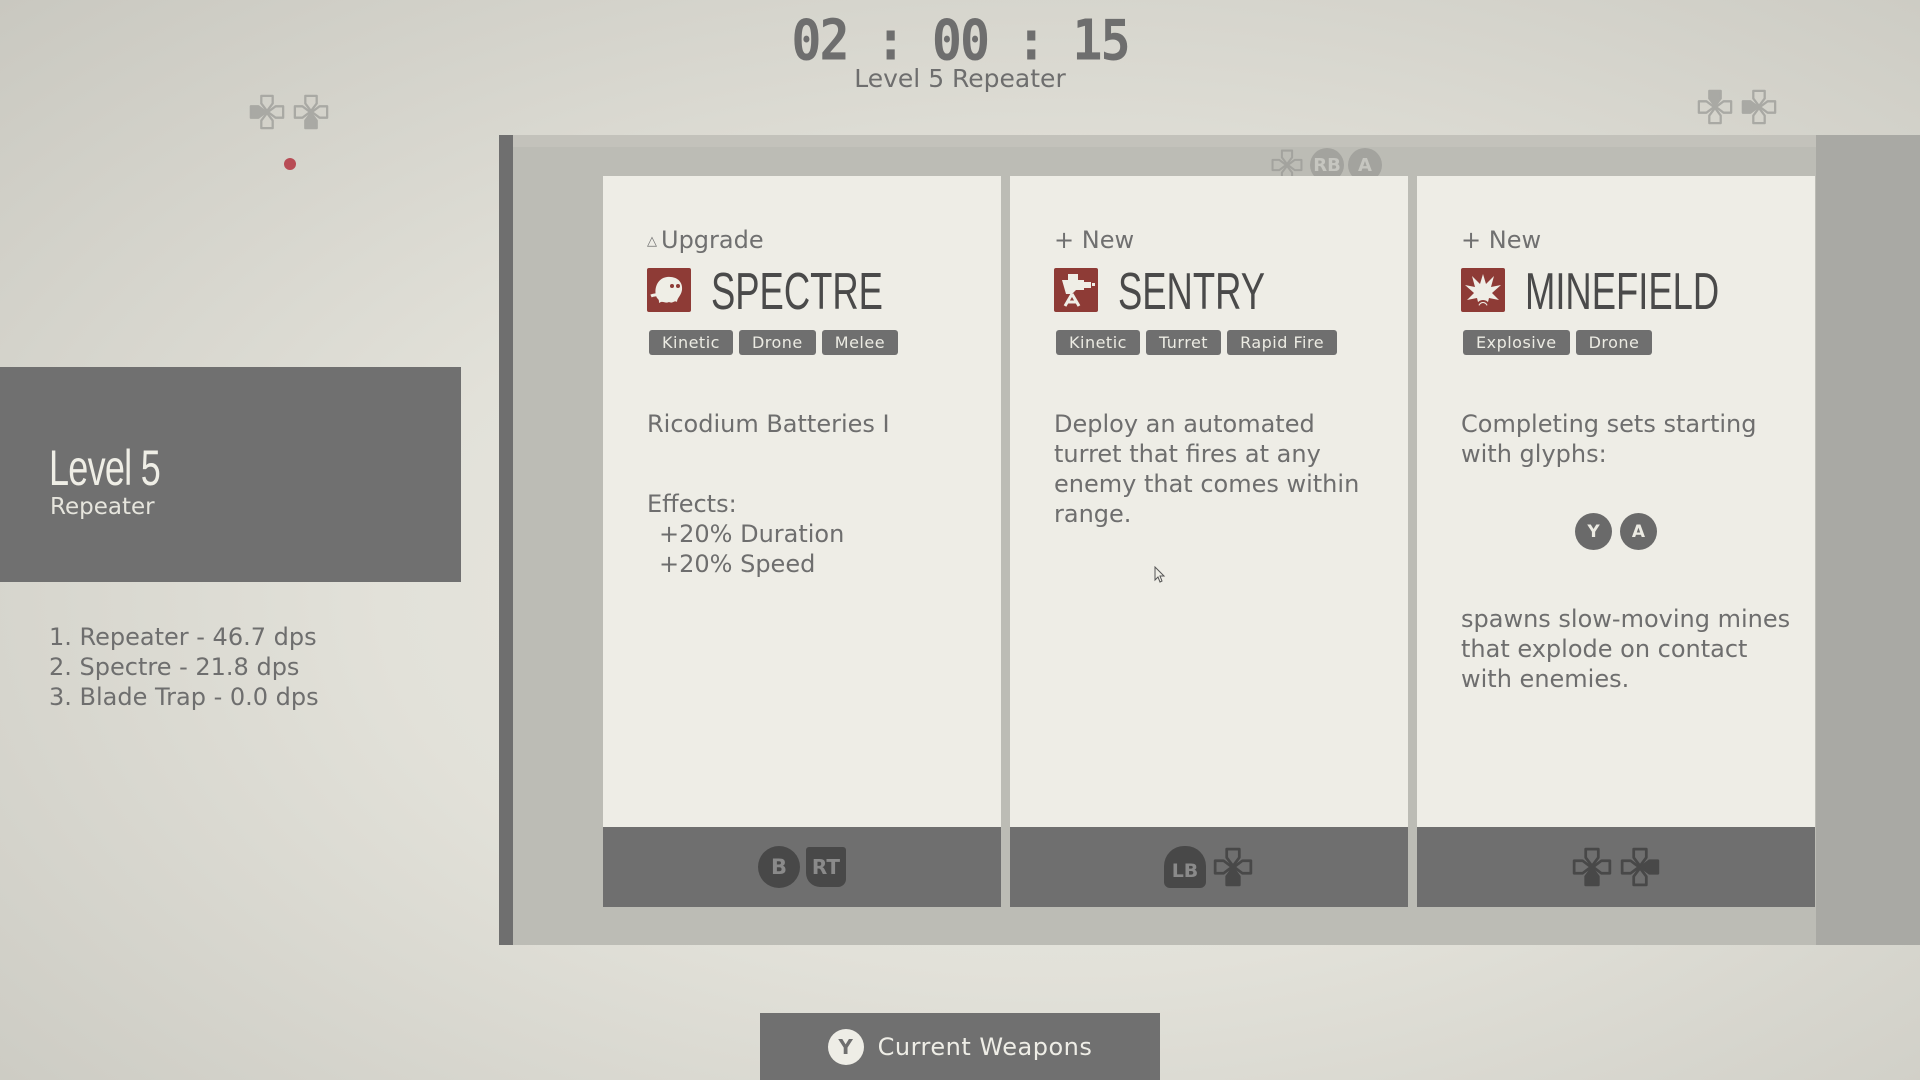  What do you see at coordinates (1715, 107) in the screenshot?
I see `dpad-up-icon` at bounding box center [1715, 107].